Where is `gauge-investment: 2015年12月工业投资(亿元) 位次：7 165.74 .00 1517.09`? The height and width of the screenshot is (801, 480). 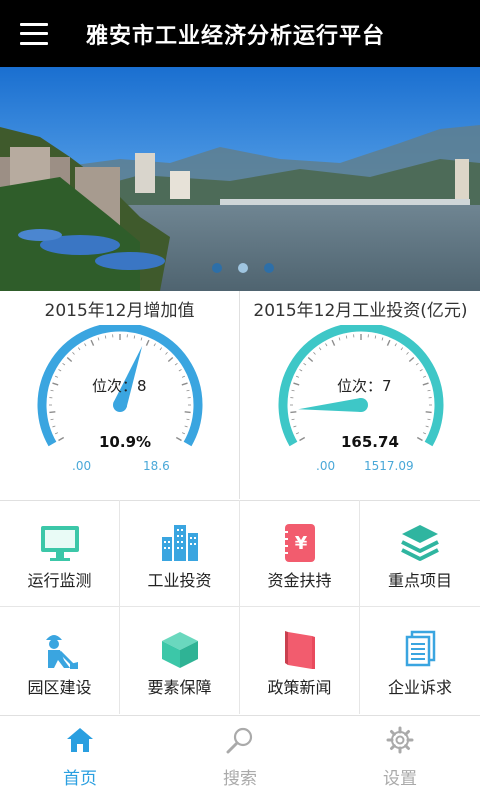 gauge-investment: 2015年12月工业投资(亿元) 位次：7 165.74 .00 1517.09 is located at coordinates (360, 395).